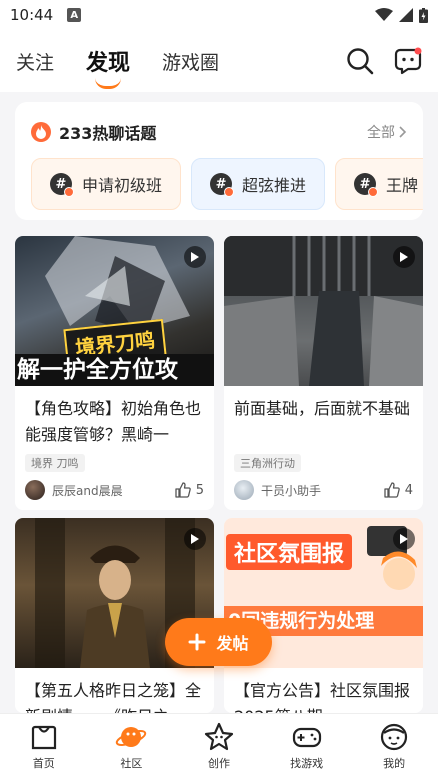  What do you see at coordinates (322, 408) in the screenshot?
I see `post-title: 前面基础，后面就不基础` at bounding box center [322, 408].